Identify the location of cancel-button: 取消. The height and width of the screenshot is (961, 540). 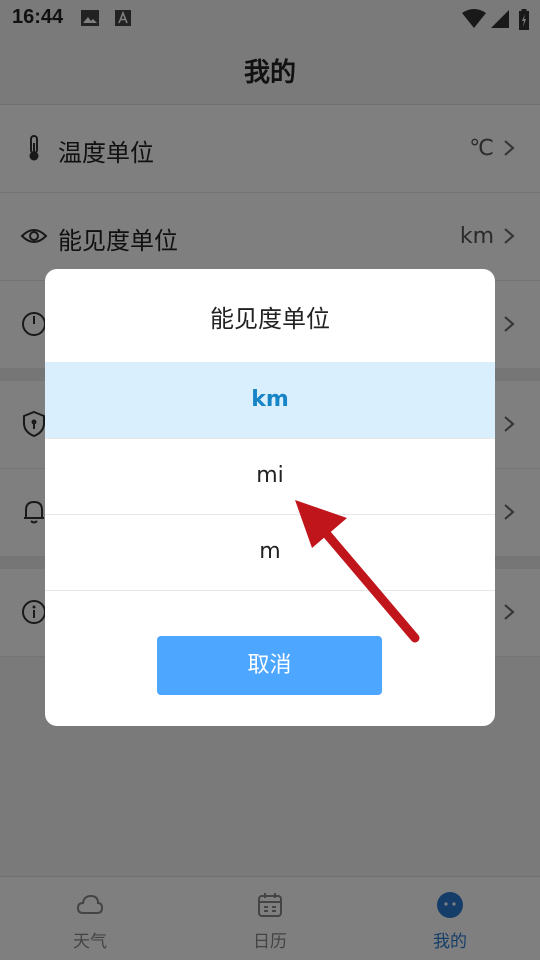
(269, 665).